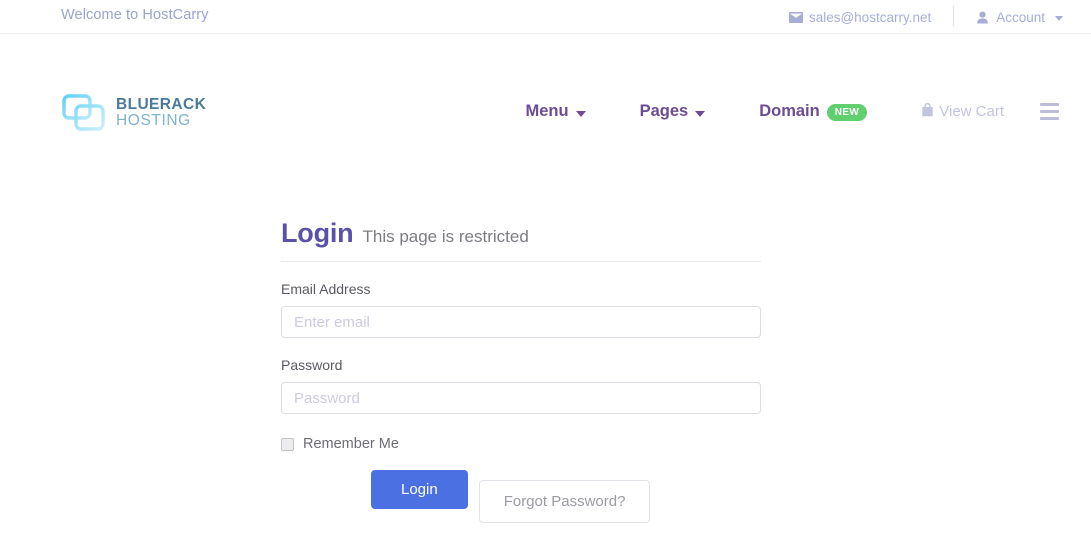 This screenshot has width=1091, height=551. What do you see at coordinates (870, 17) in the screenshot?
I see `contact-email-text: sales@hostcarry.net` at bounding box center [870, 17].